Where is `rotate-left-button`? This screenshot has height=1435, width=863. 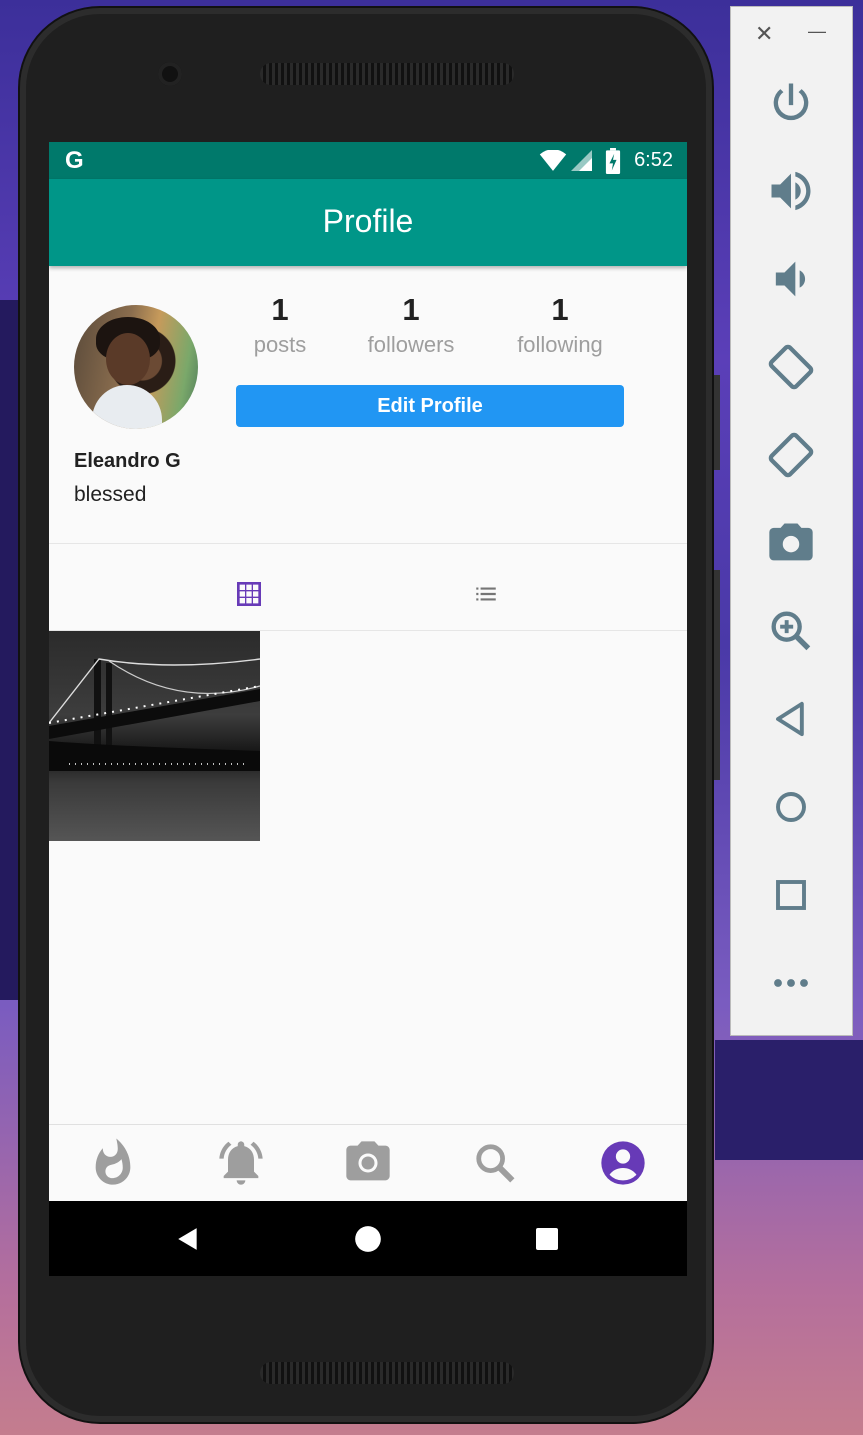
rotate-left-button is located at coordinates (791, 367).